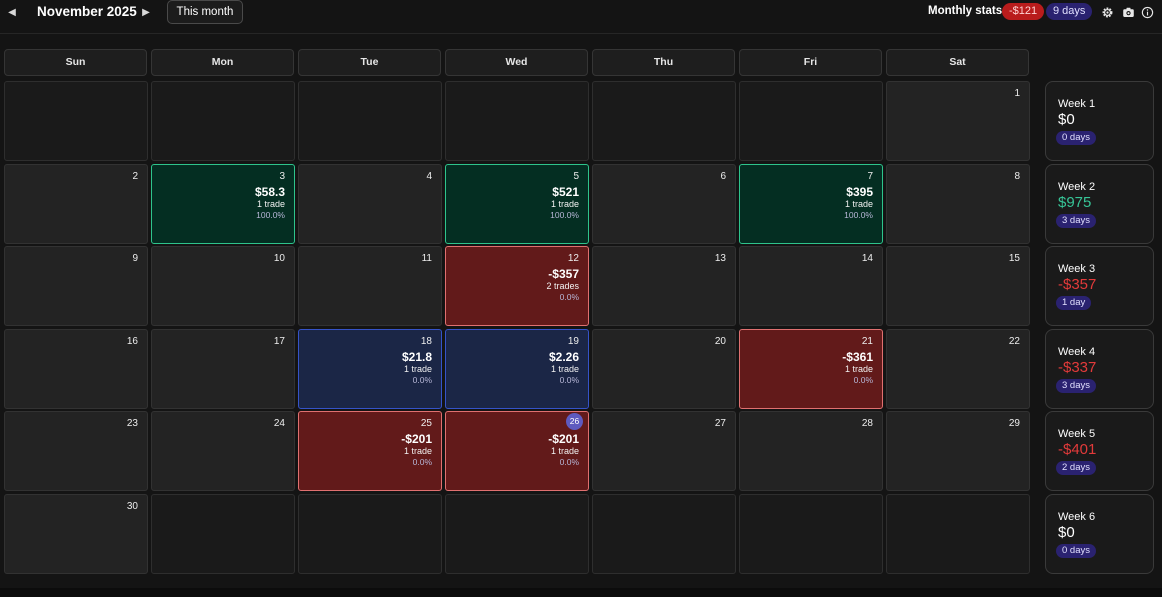 The image size is (1162, 597). What do you see at coordinates (1099, 204) in the screenshot?
I see `week-summary-card: Week 2 $975 3 days` at bounding box center [1099, 204].